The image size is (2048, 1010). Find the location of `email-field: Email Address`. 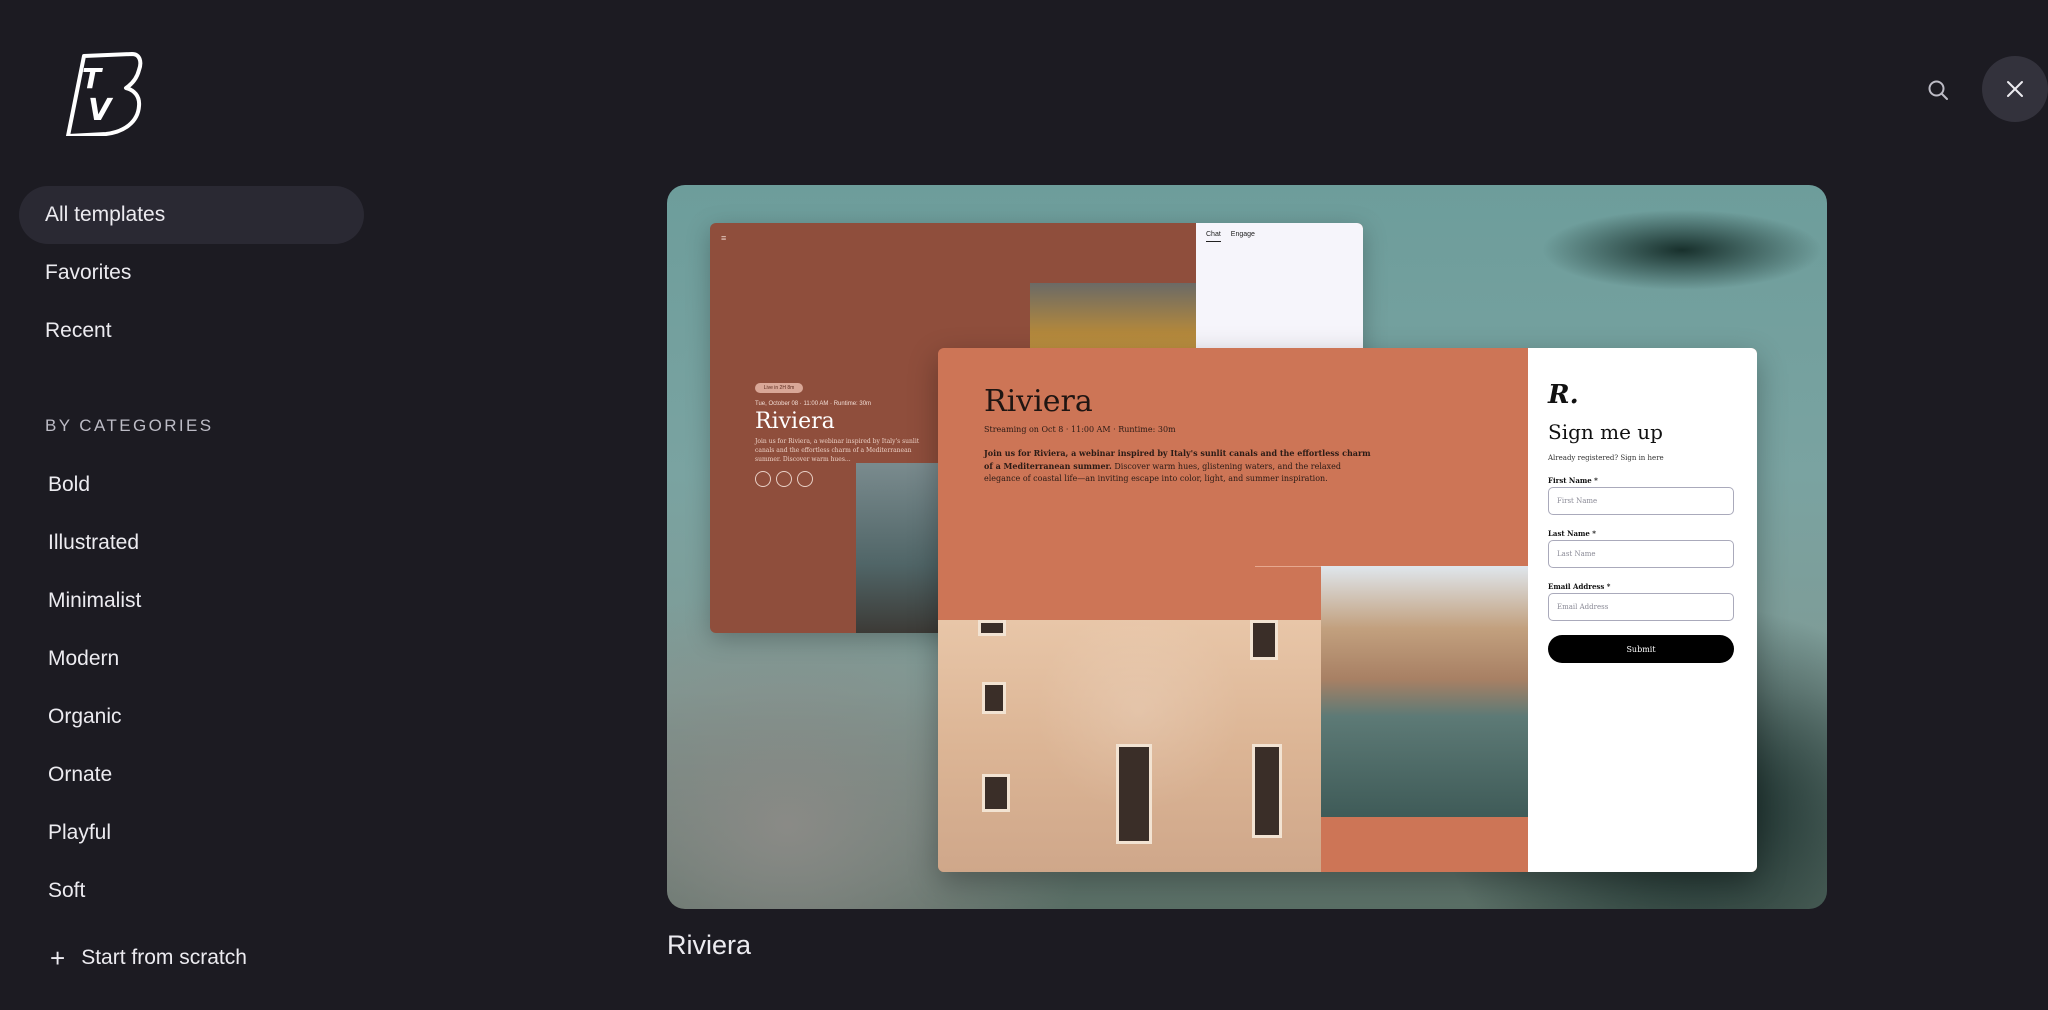

email-field: Email Address is located at coordinates (1641, 607).